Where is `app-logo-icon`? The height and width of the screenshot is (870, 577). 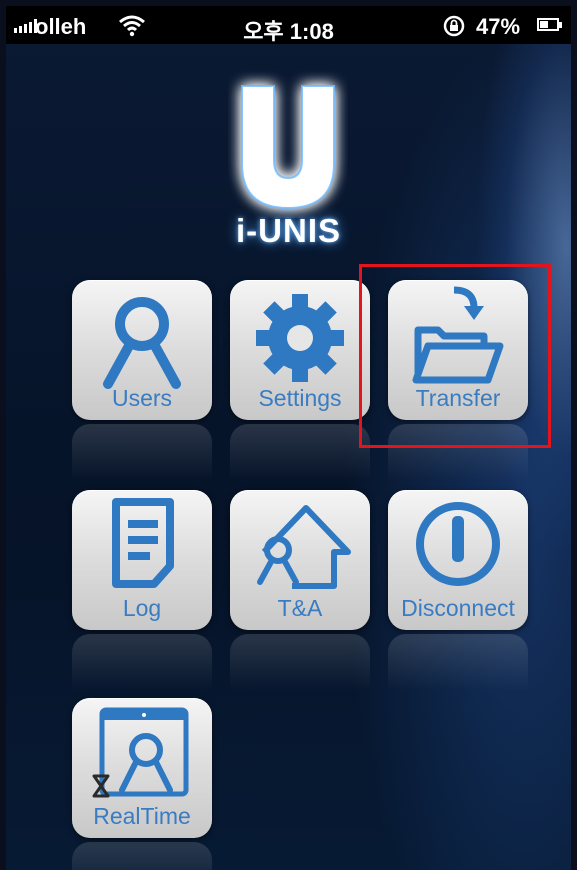 app-logo-icon is located at coordinates (288, 147).